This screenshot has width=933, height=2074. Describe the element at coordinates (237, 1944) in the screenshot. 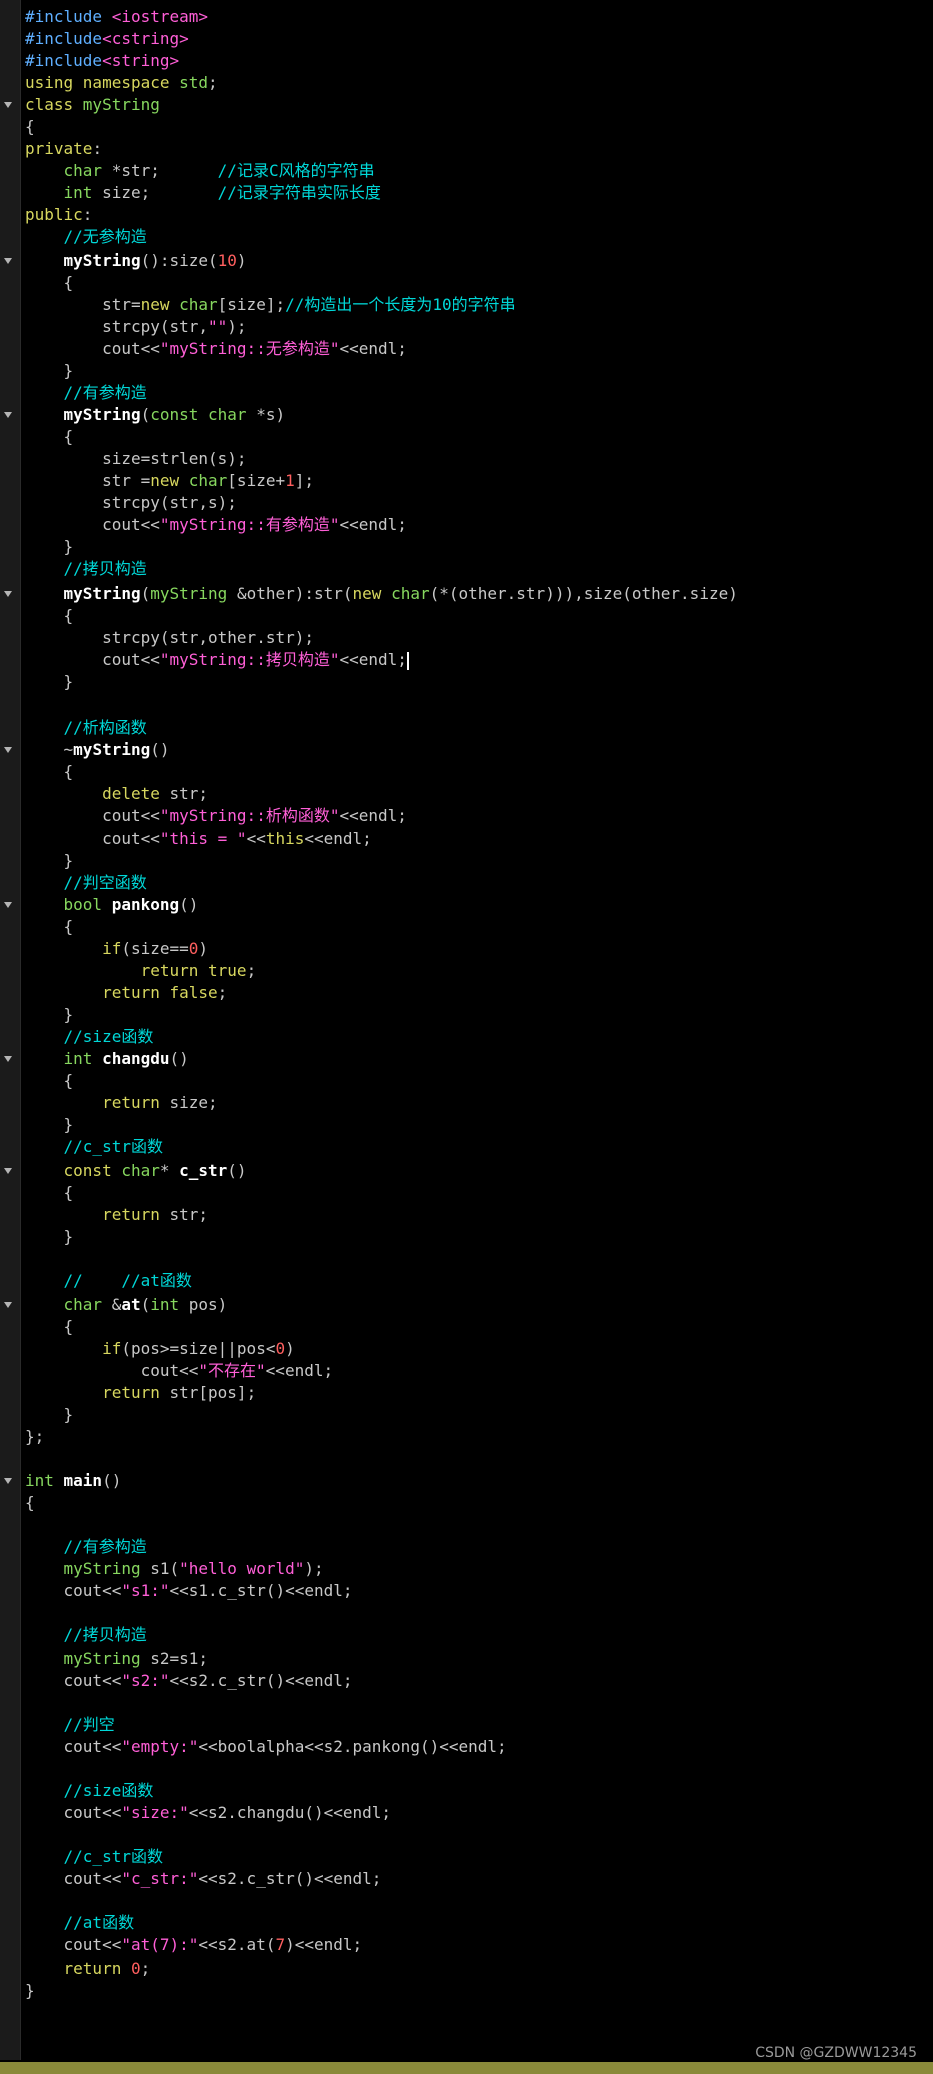

I see `code-token: <<s2.at(` at that location.